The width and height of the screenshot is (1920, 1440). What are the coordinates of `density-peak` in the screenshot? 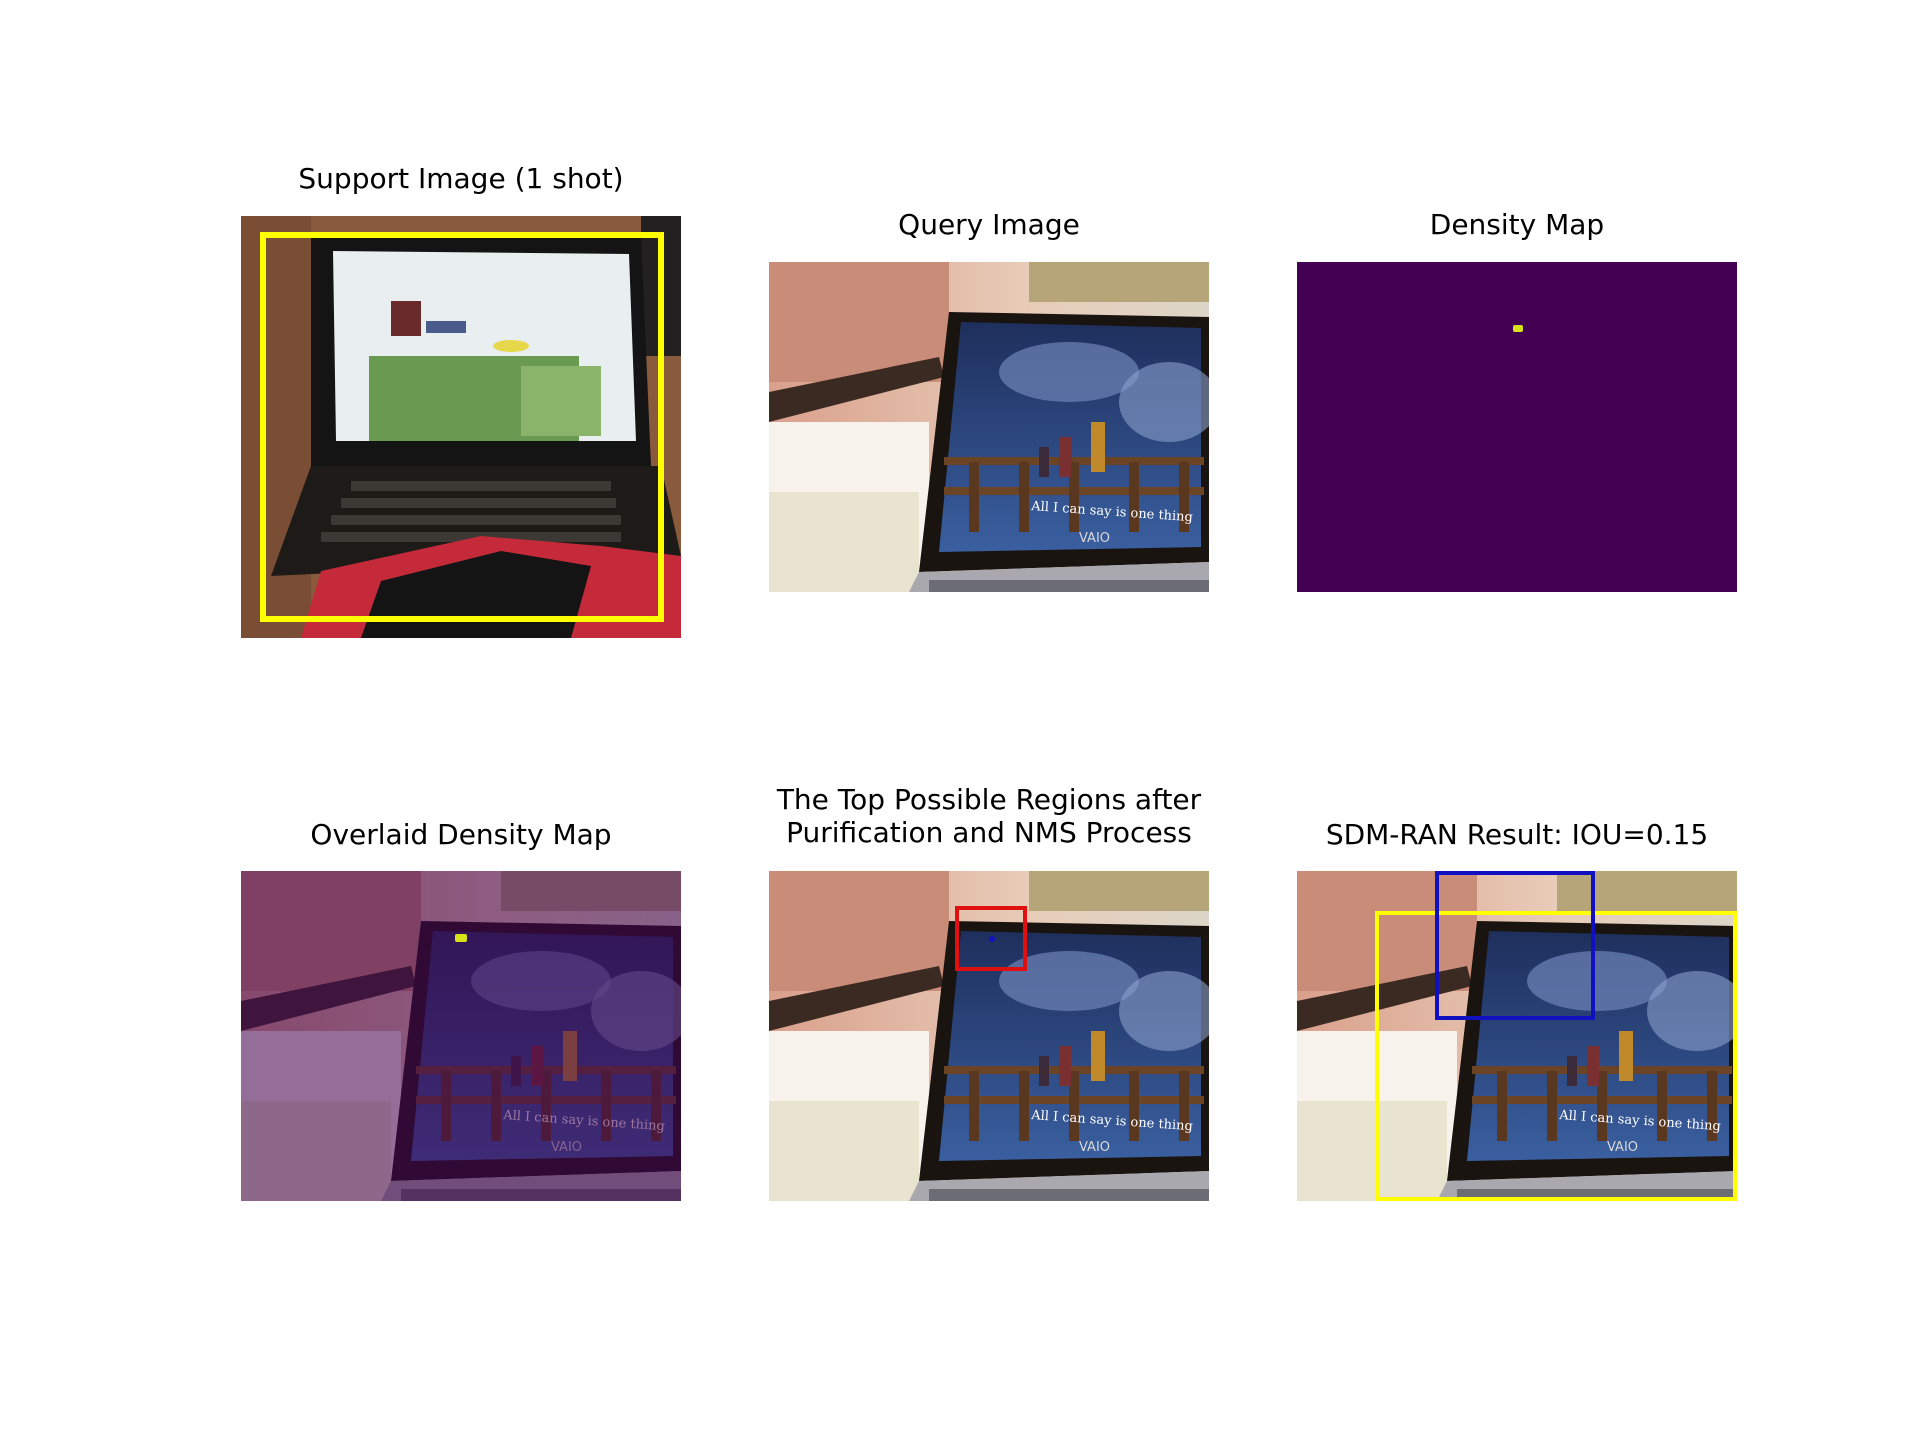 It's located at (1518, 328).